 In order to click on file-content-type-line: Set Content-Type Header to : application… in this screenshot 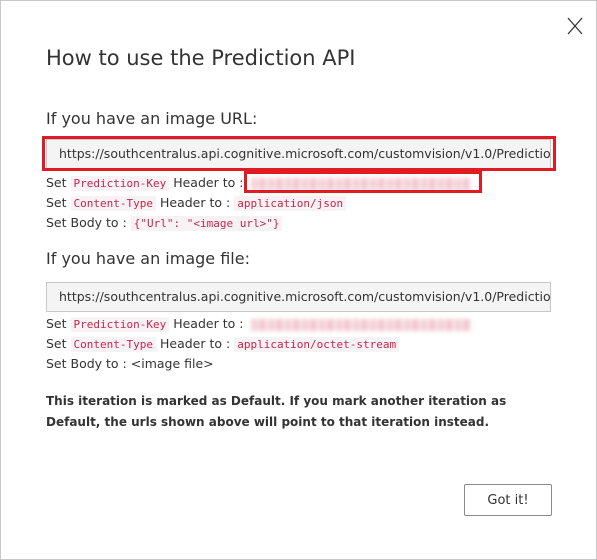, I will do `click(223, 344)`.